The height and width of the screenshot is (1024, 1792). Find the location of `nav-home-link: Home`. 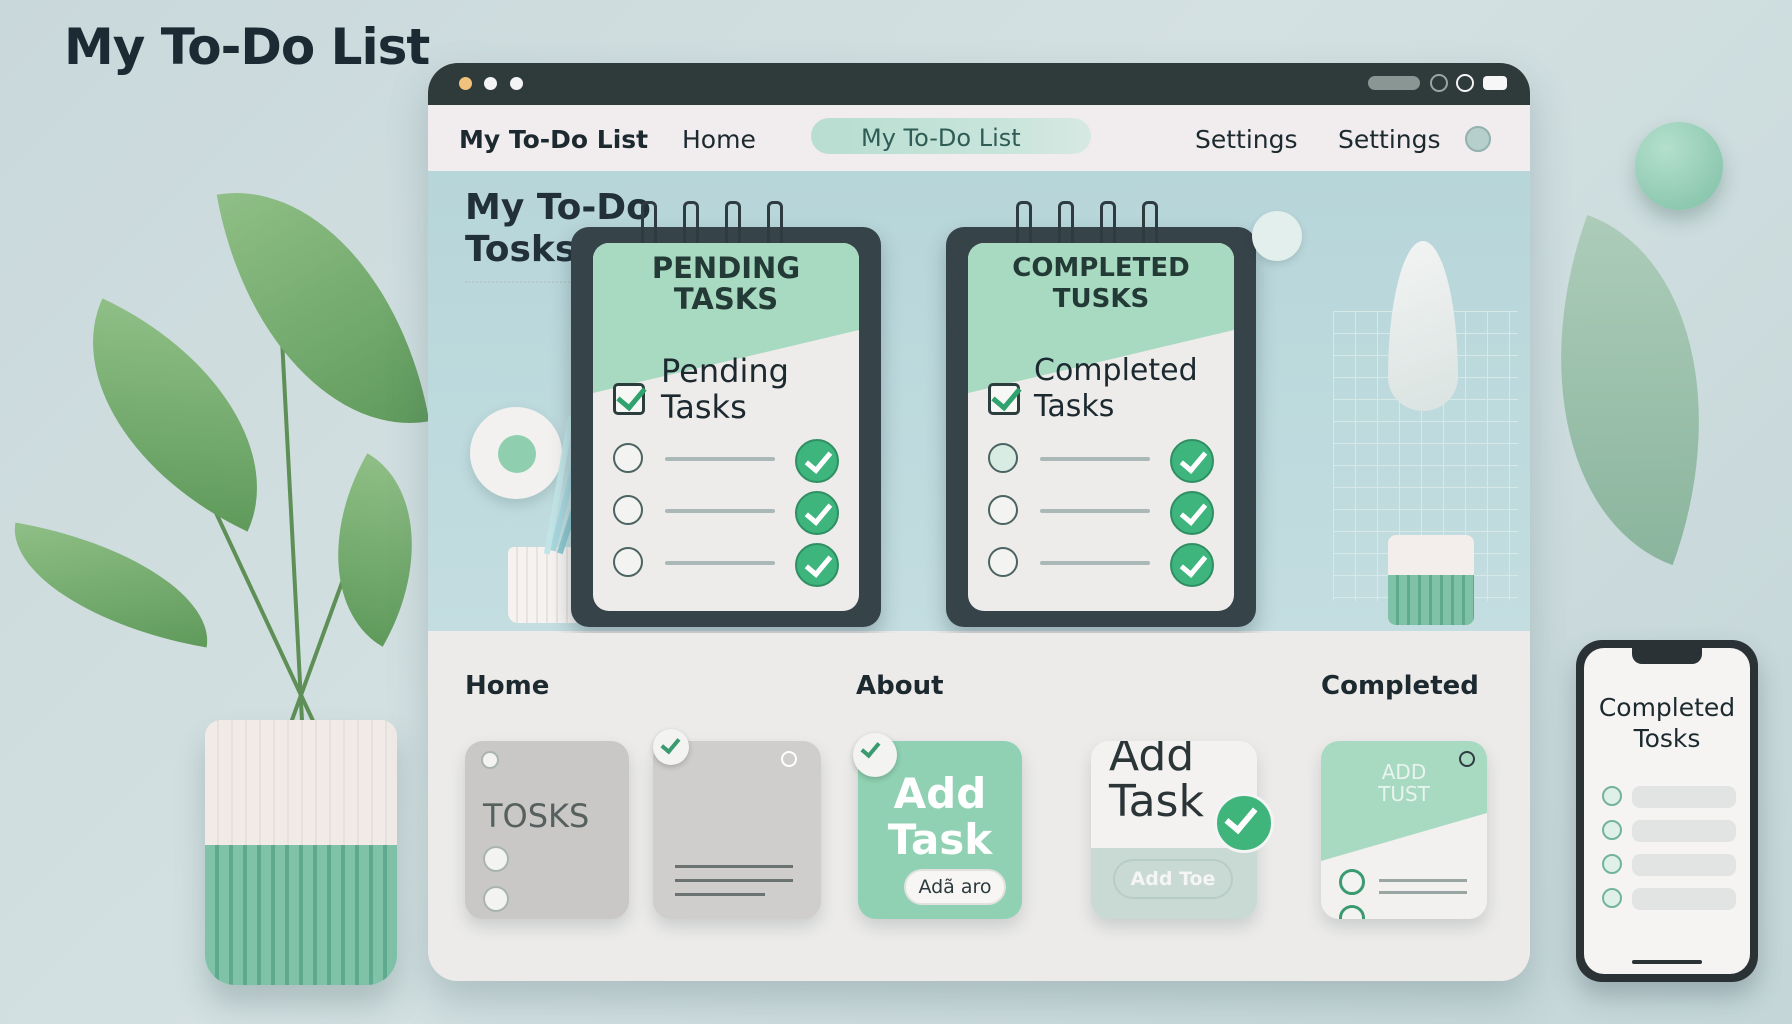

nav-home-link: Home is located at coordinates (719, 139).